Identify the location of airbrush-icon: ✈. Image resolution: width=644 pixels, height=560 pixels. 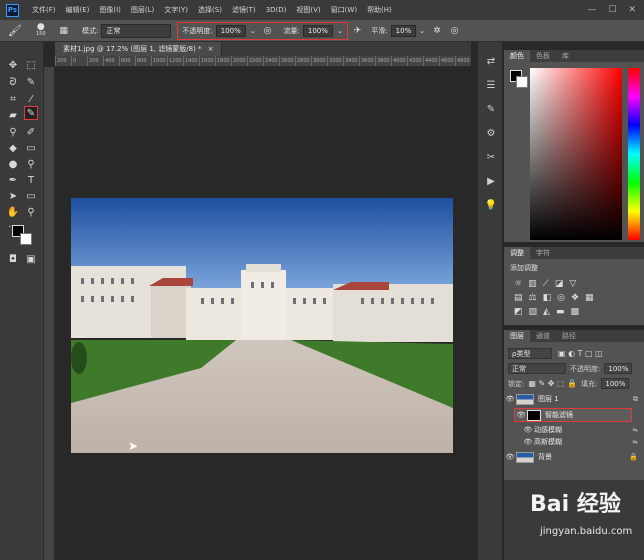
(358, 31).